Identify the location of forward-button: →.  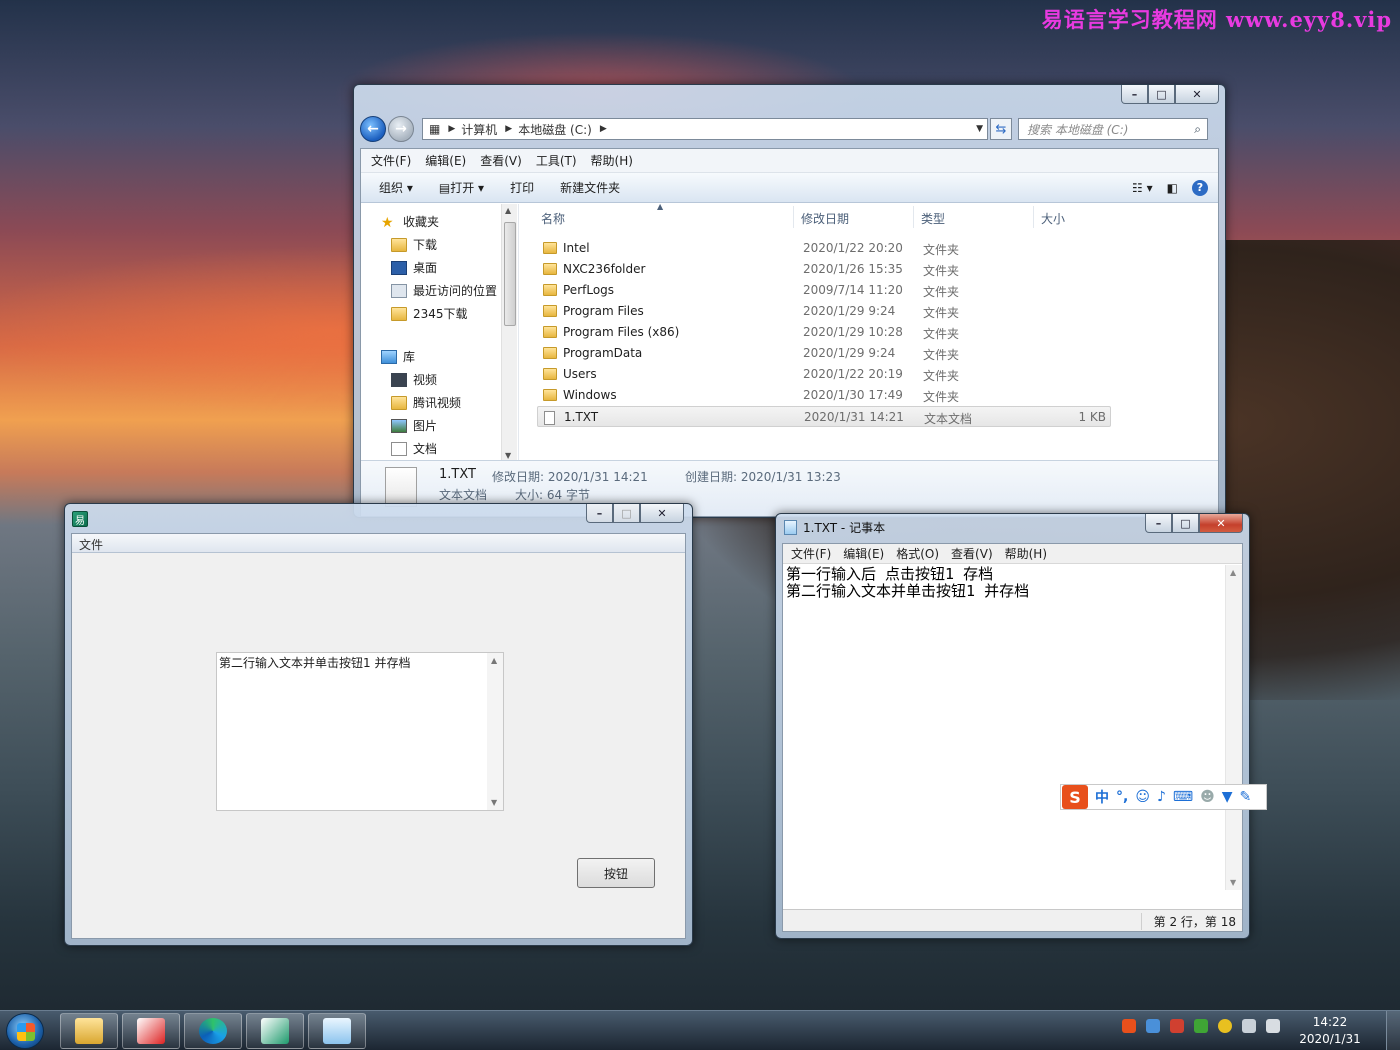
(401, 129).